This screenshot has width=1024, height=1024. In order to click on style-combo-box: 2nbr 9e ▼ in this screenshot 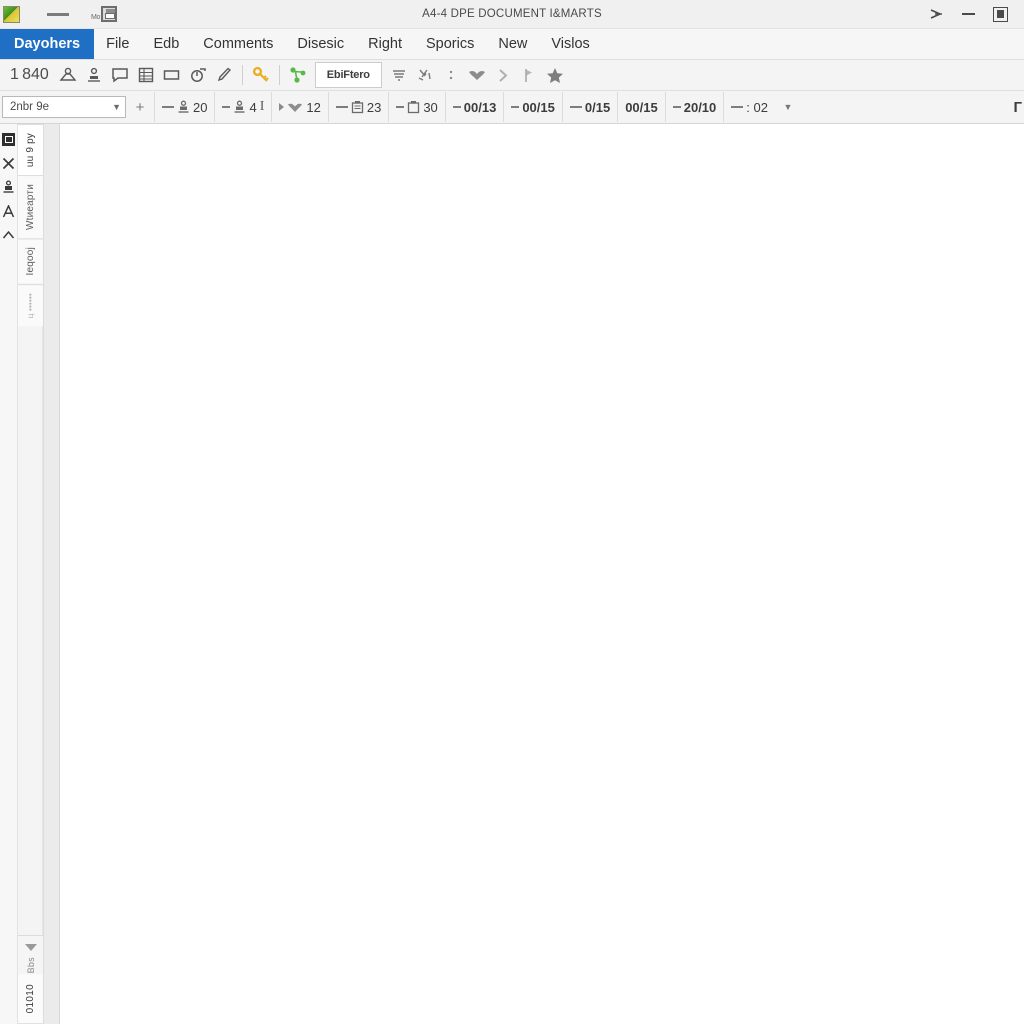, I will do `click(64, 107)`.